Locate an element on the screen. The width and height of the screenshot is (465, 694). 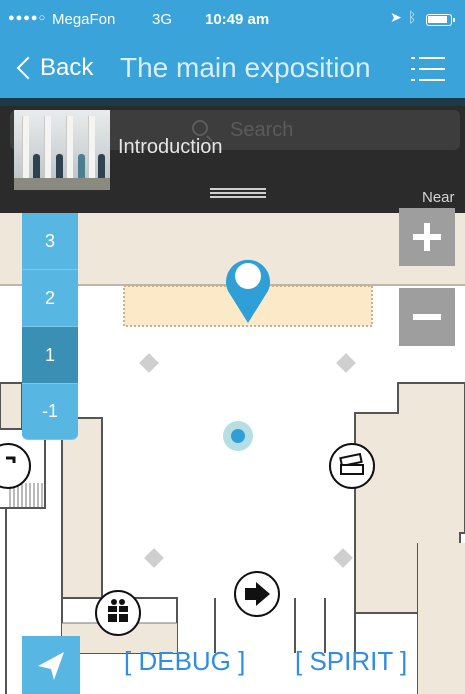
navigation-arrow-icon is located at coordinates (51, 666).